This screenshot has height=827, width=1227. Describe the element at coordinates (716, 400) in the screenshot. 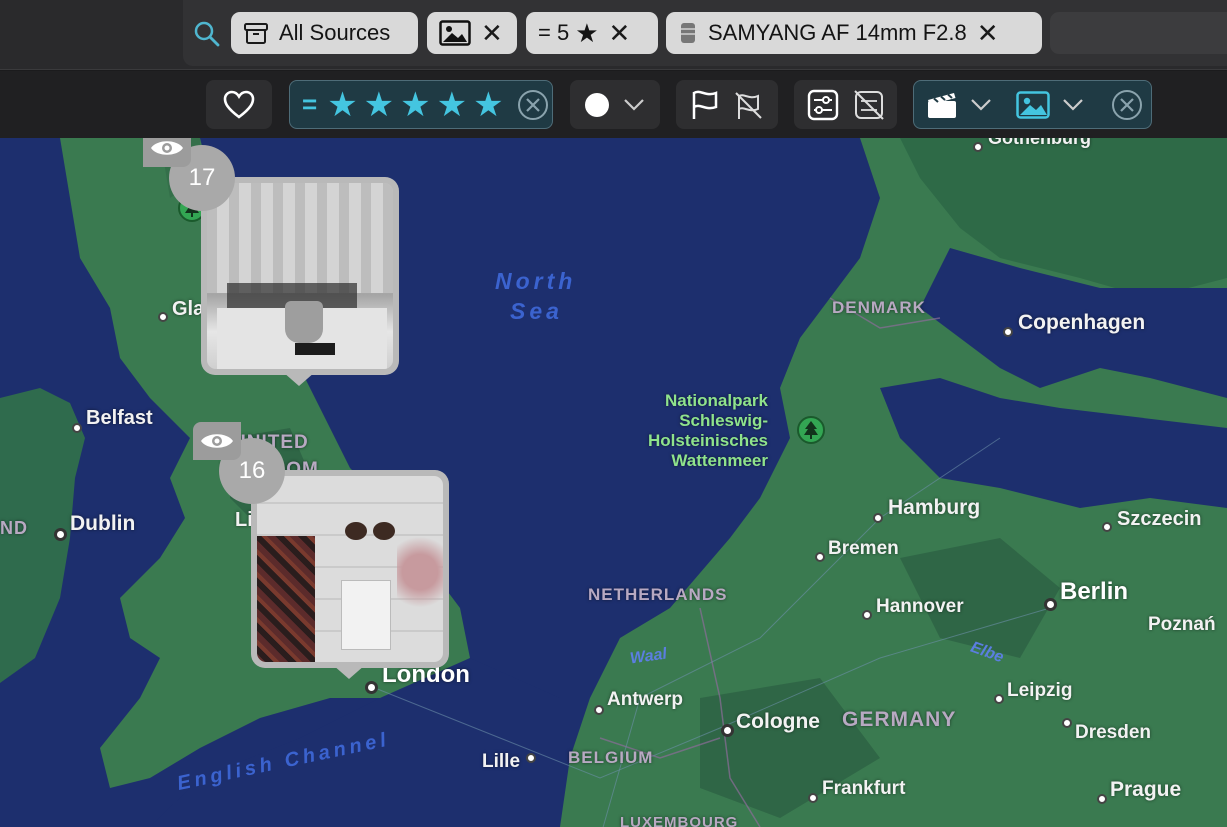

I see `park-label-line1: Nationalpark` at that location.